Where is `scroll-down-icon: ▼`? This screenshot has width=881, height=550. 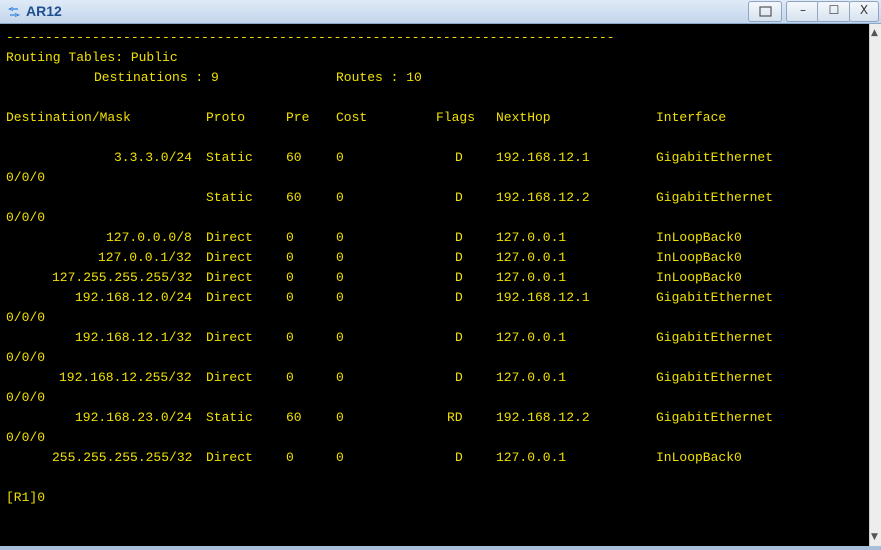
scroll-down-icon: ▼ is located at coordinates (874, 537).